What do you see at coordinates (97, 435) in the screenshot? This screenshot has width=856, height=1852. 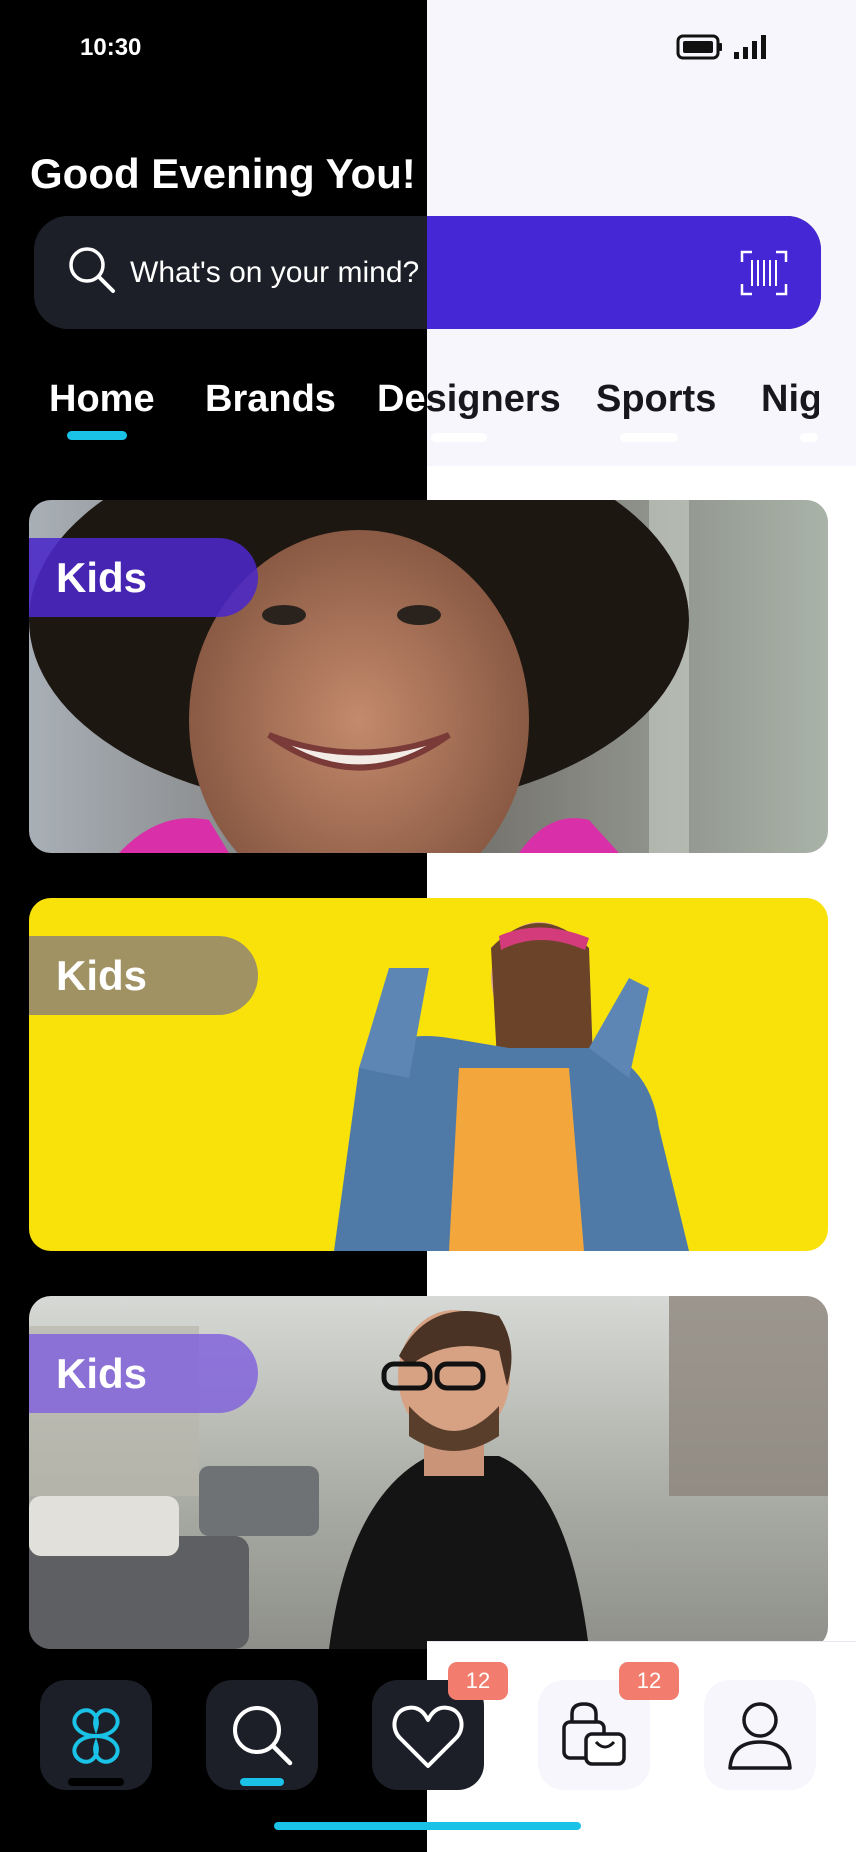 I see `tab-home-underline` at bounding box center [97, 435].